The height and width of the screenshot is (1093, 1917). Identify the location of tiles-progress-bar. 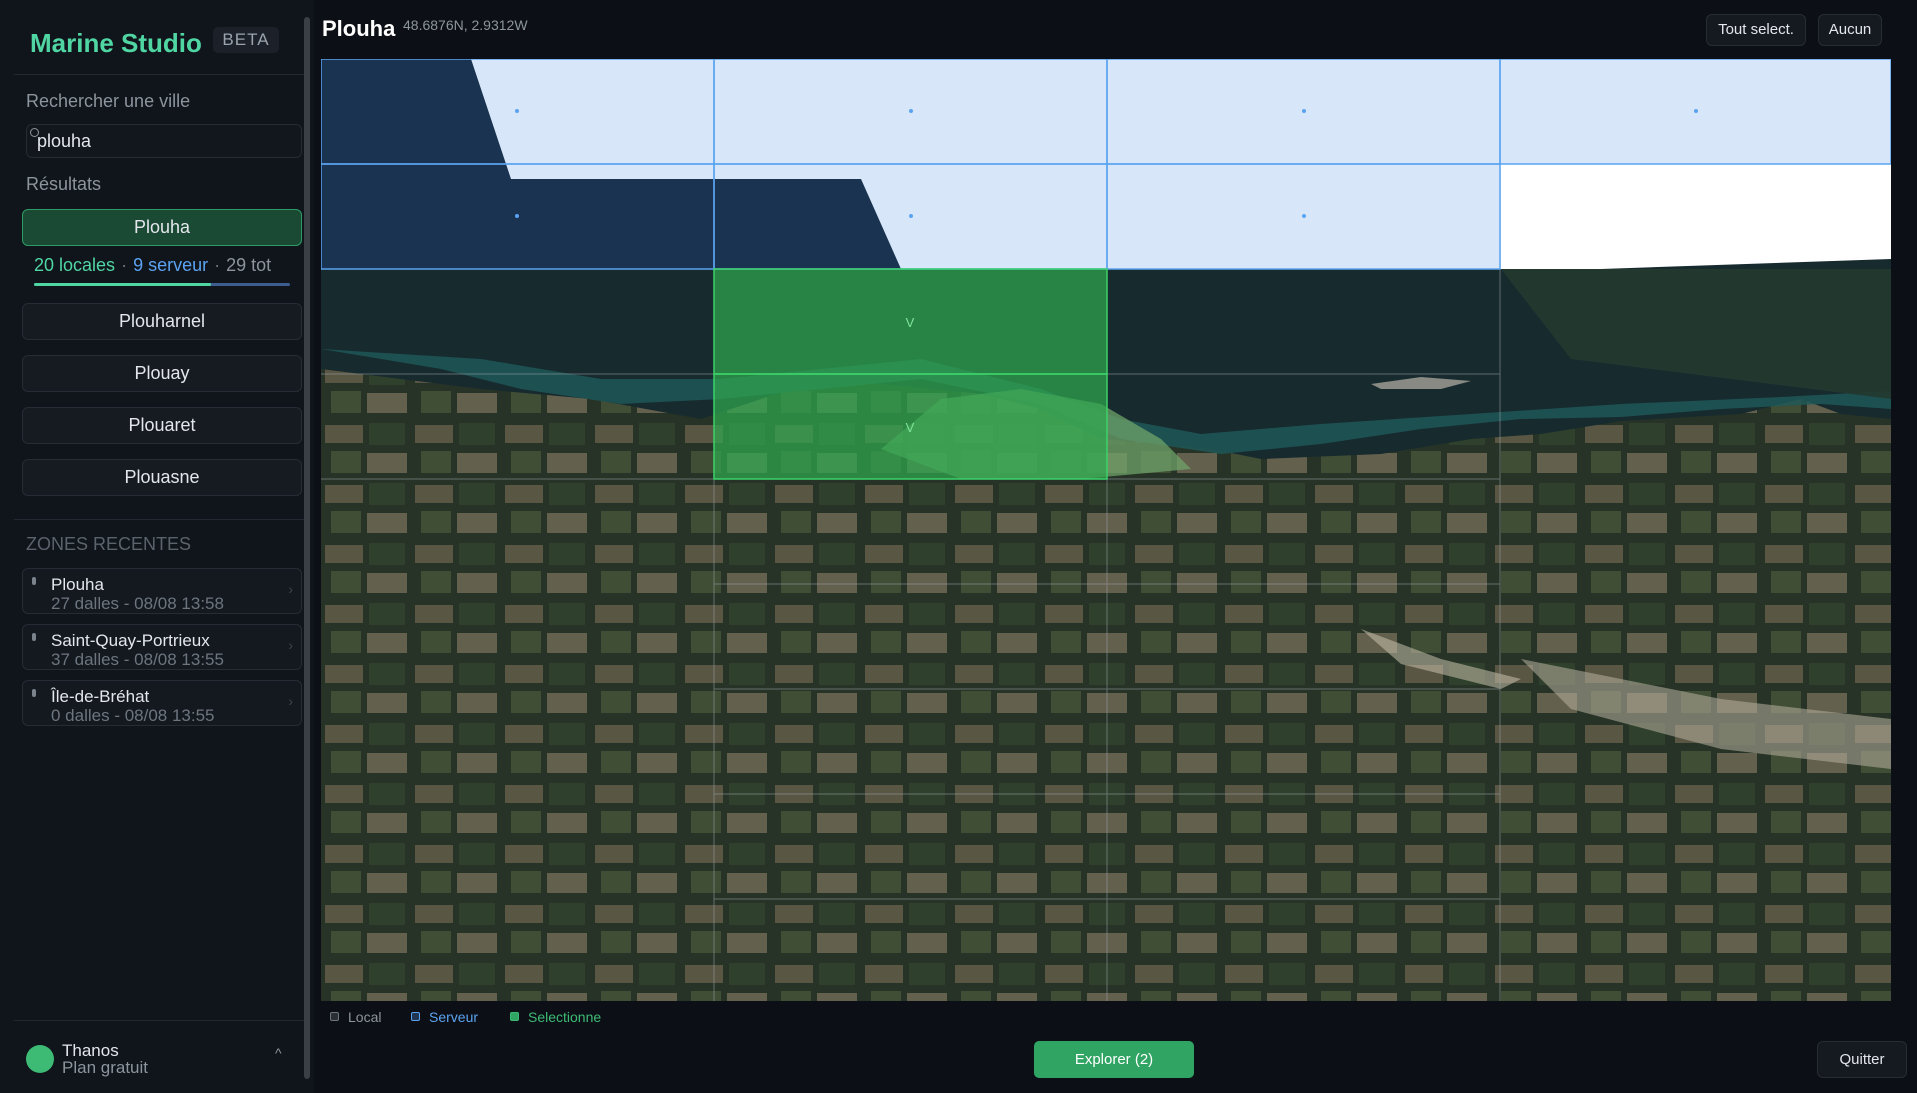
(162, 284).